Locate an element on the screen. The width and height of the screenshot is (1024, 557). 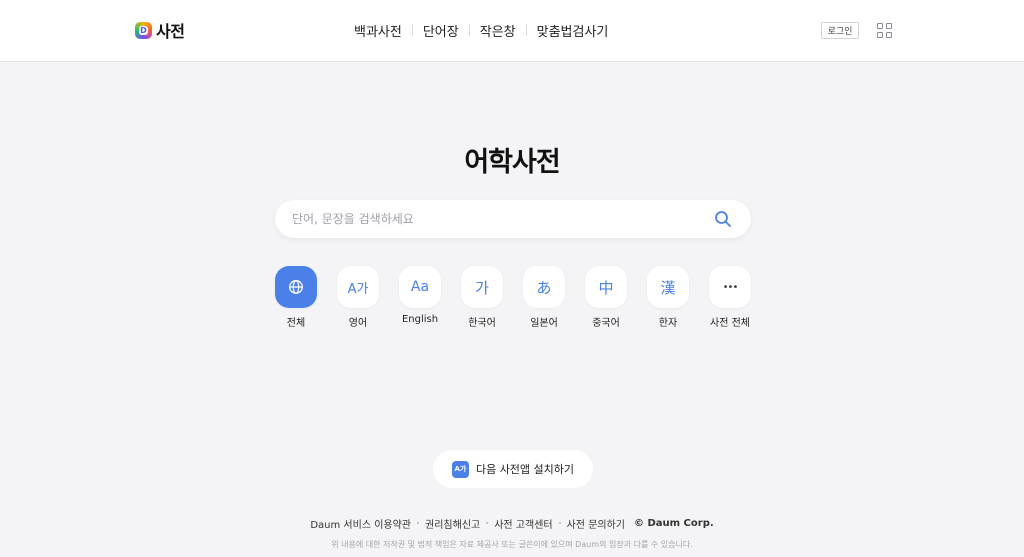
install-app-button: A가 다음 사전앱 설치하기 is located at coordinates (513, 469).